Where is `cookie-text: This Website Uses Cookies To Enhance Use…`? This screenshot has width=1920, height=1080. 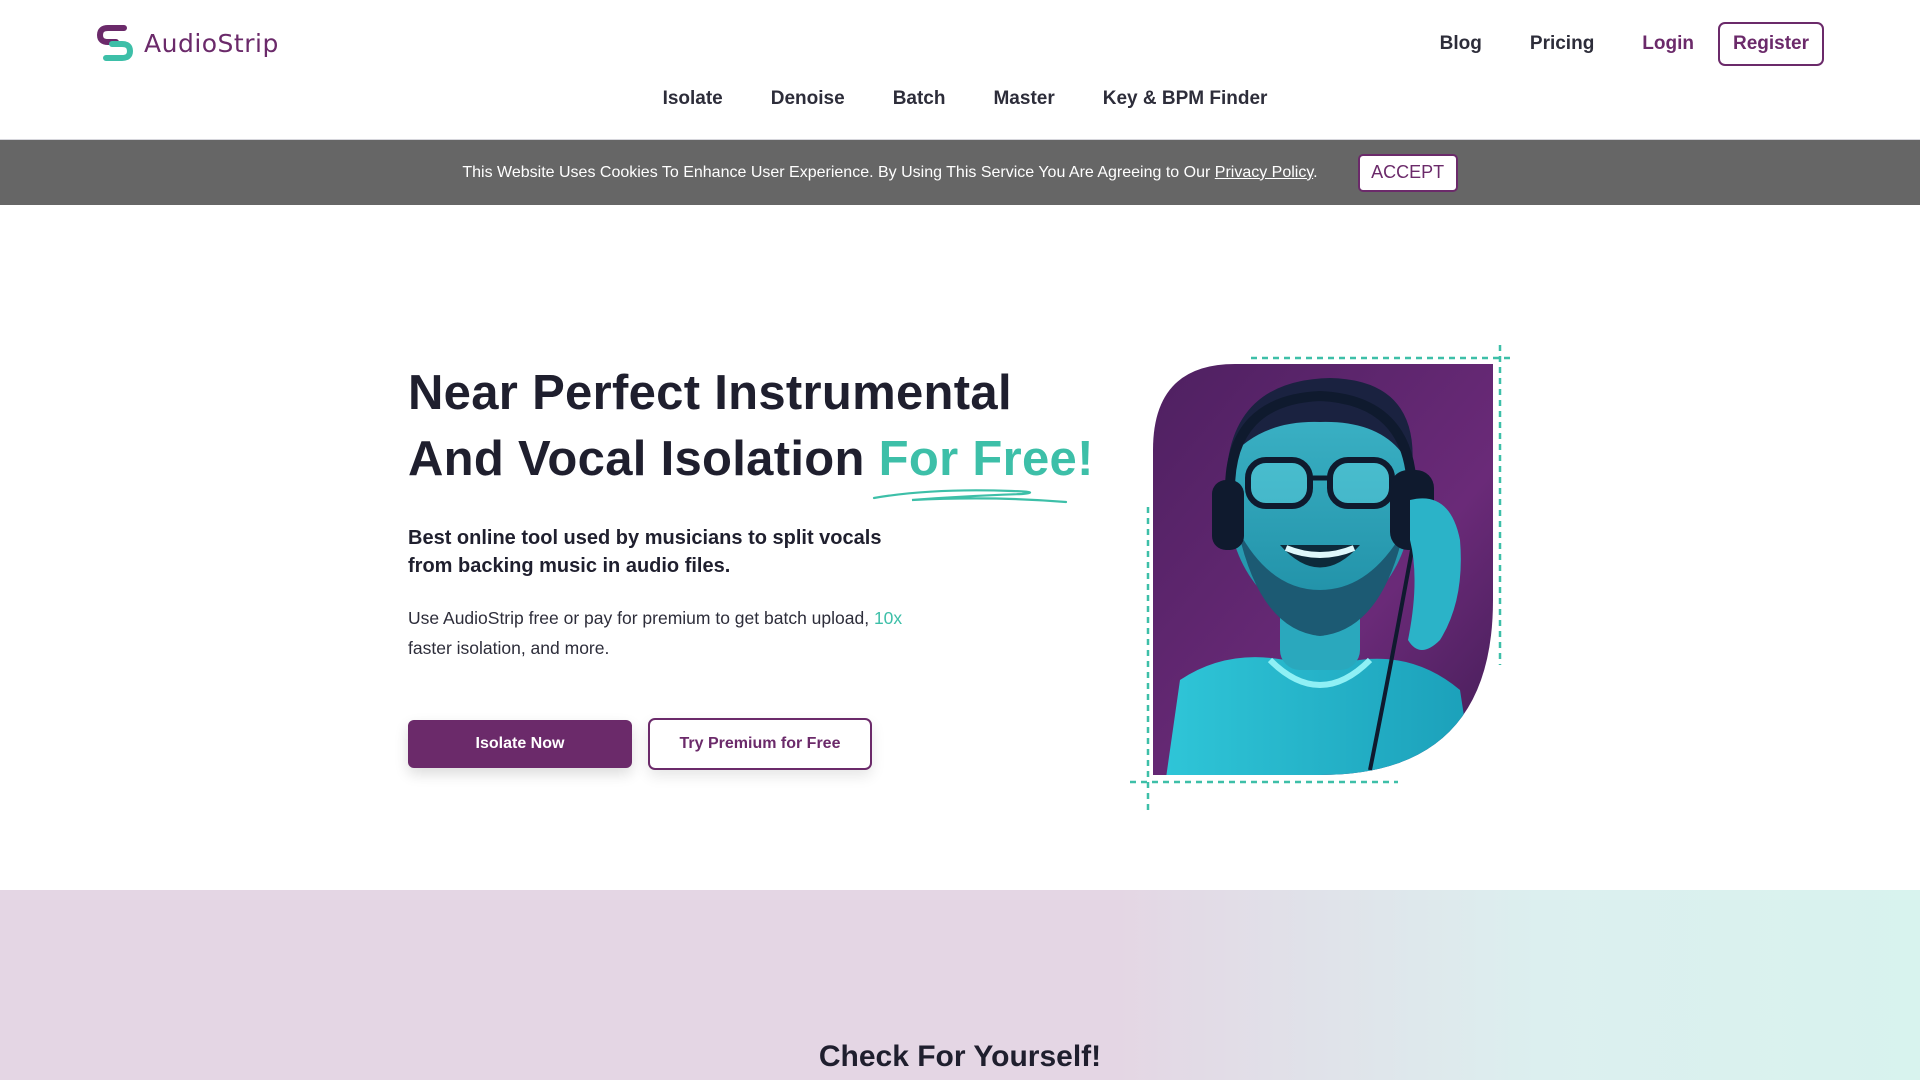 cookie-text: This Website Uses Cookies To Enhance Use… is located at coordinates (889, 173).